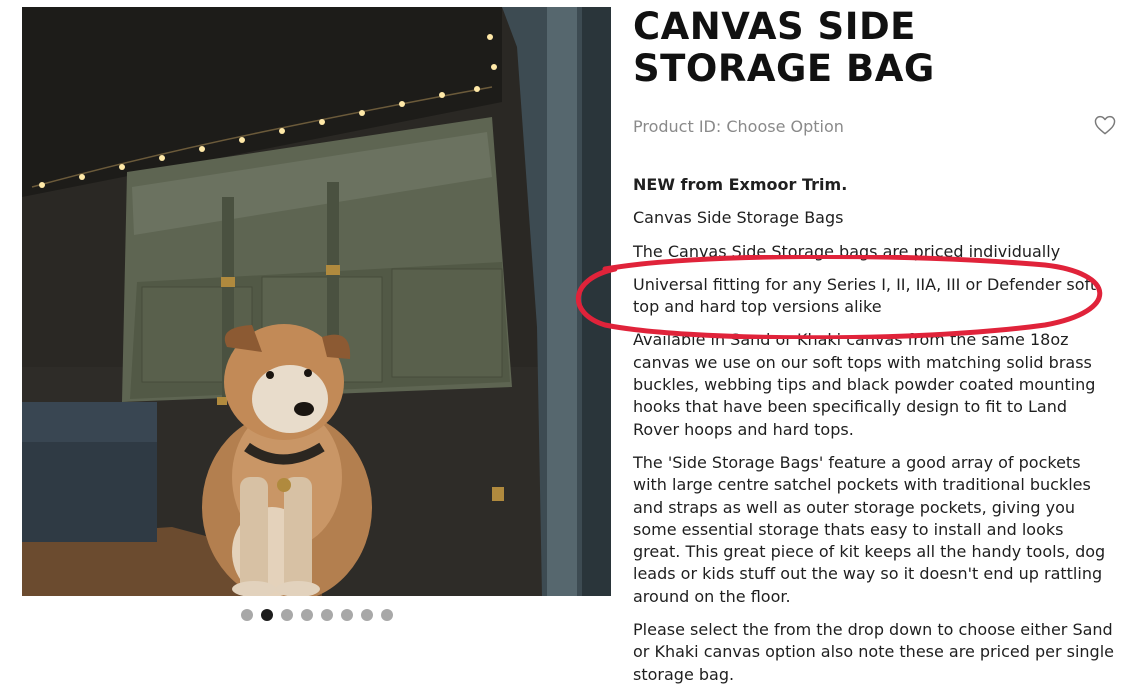  Describe the element at coordinates (1105, 125) in the screenshot. I see `heart-outline-icon` at that location.